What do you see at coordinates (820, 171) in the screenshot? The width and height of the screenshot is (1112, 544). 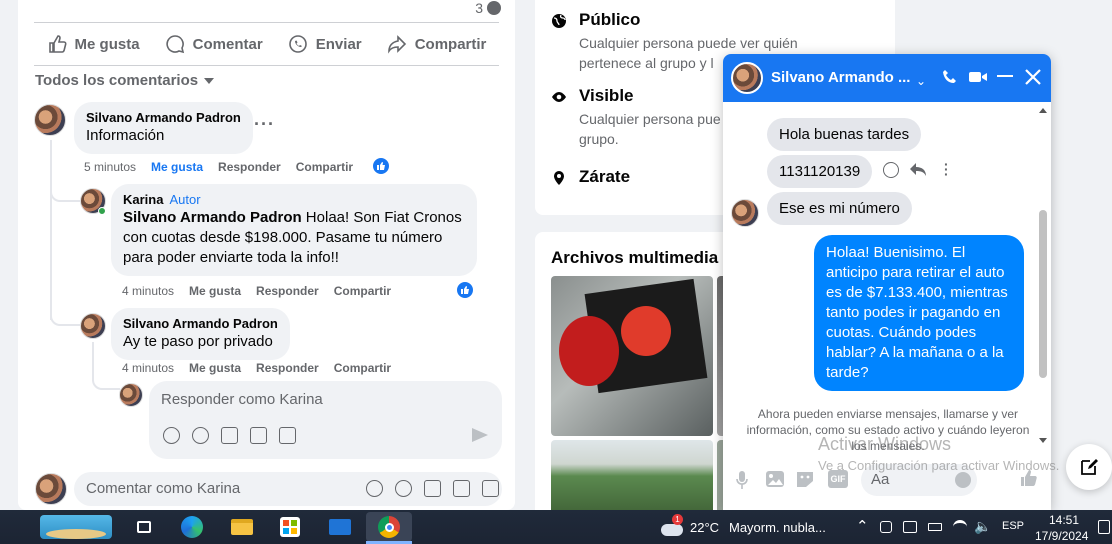 I see `incoming-message: 1131120139` at bounding box center [820, 171].